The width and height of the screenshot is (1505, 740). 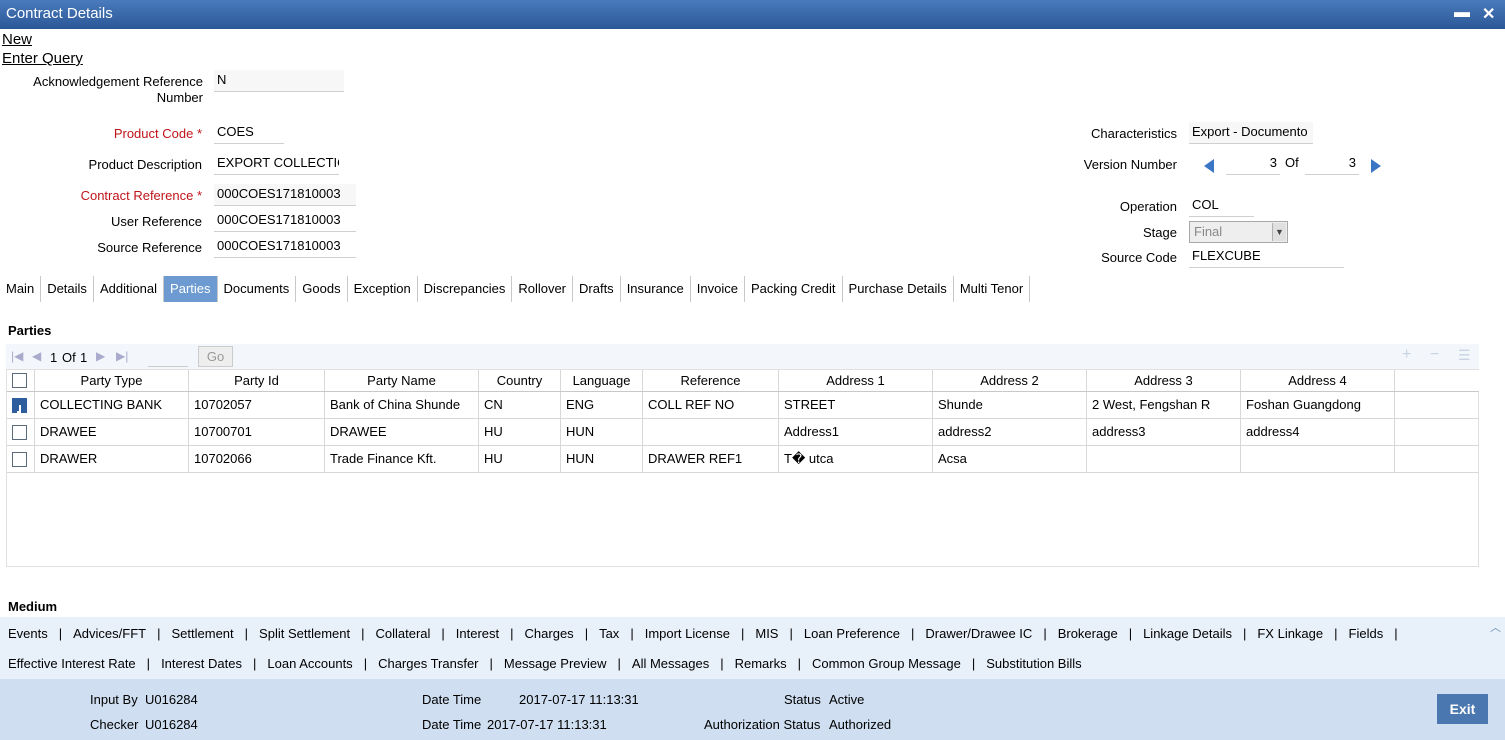 I want to click on table-cell: 10702066, so click(x=257, y=459).